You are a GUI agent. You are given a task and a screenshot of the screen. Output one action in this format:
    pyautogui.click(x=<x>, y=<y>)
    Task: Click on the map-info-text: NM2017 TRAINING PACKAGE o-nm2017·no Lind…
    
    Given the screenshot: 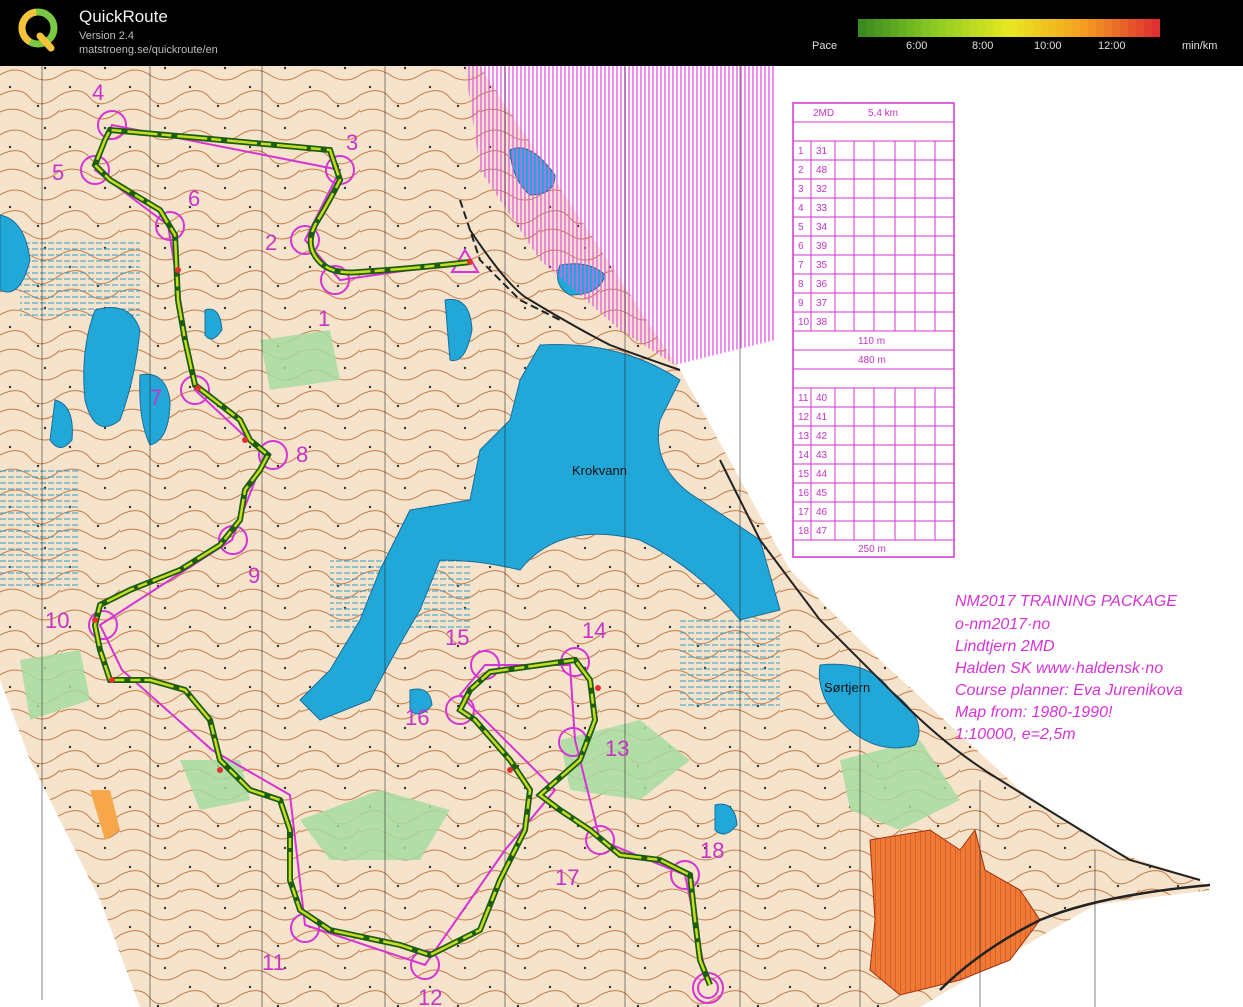 What is the action you would take?
    pyautogui.click(x=1069, y=668)
    